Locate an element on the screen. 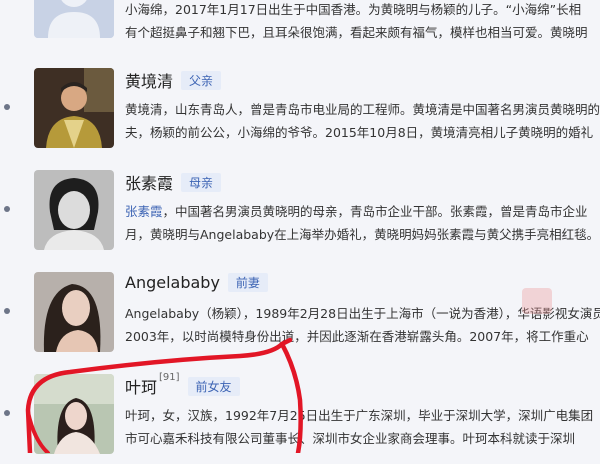 The width and height of the screenshot is (600, 464). person-name-link: 黄境清 is located at coordinates (149, 81).